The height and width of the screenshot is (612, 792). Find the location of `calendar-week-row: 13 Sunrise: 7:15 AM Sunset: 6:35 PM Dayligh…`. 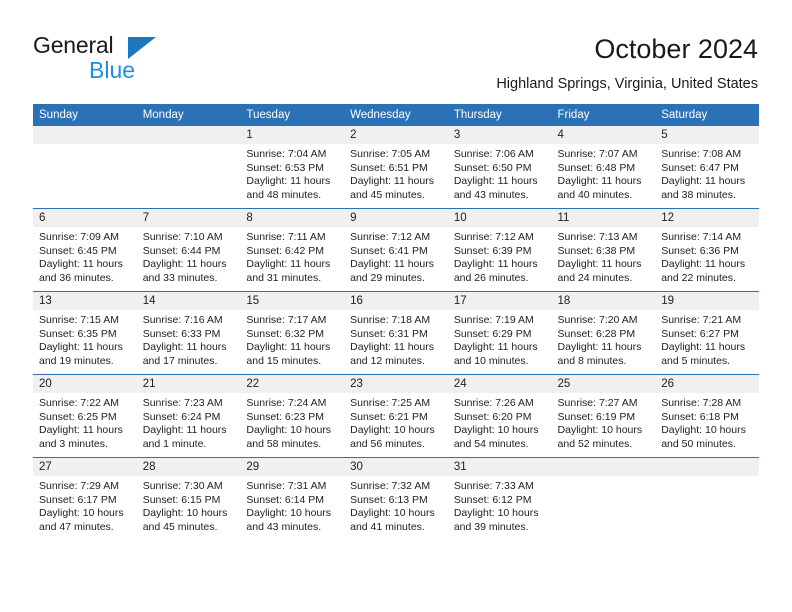

calendar-week-row: 13 Sunrise: 7:15 AM Sunset: 6:35 PM Dayligh… is located at coordinates (396, 333).